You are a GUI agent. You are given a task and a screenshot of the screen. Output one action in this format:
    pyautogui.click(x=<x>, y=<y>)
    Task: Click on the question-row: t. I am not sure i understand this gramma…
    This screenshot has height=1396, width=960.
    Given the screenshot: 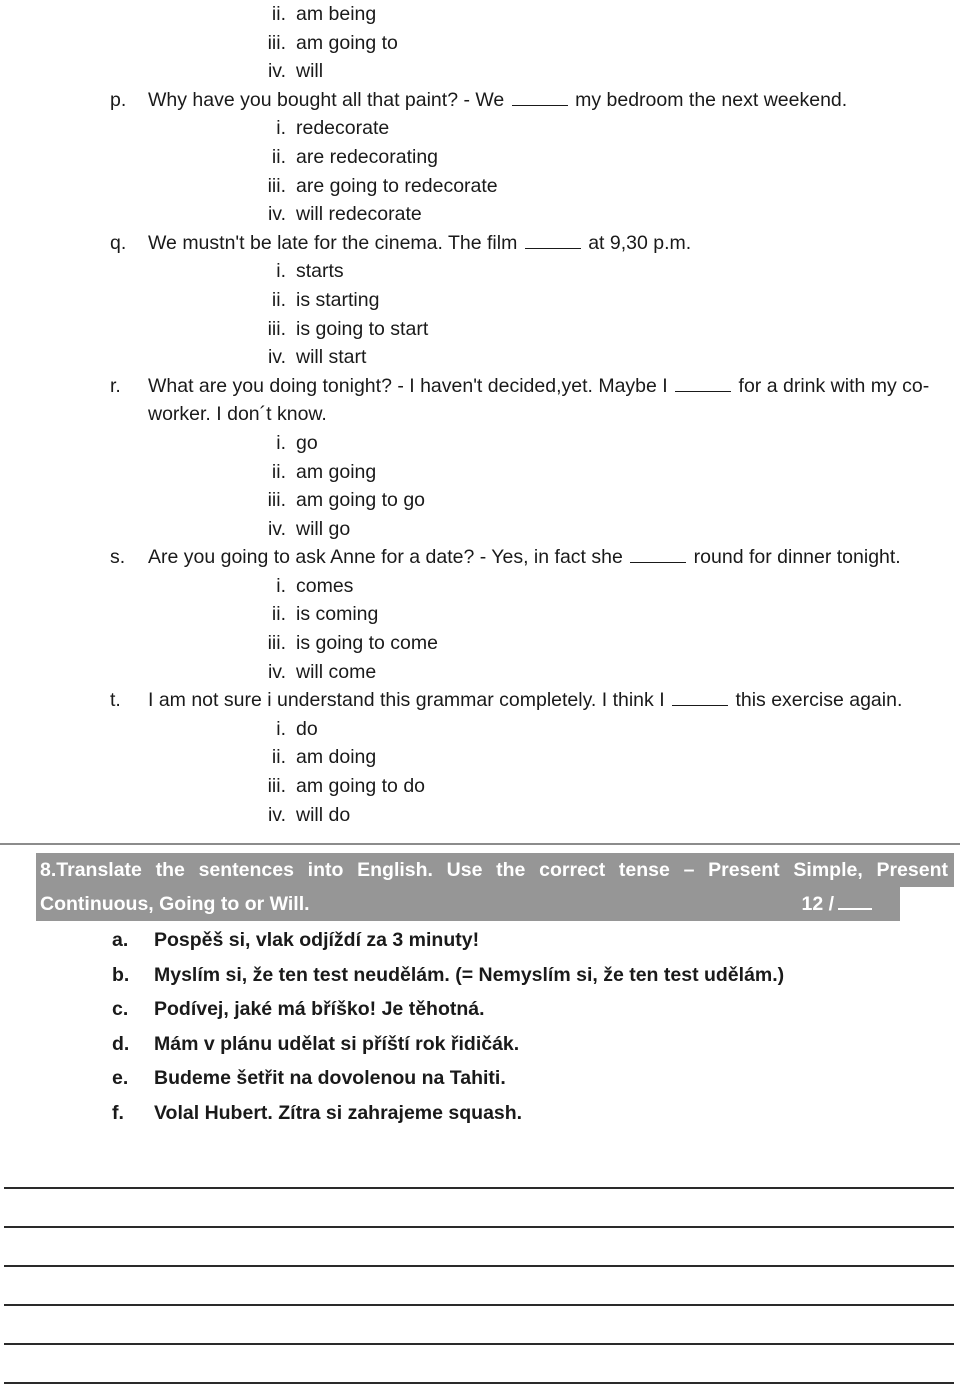 What is the action you would take?
    pyautogui.click(x=480, y=700)
    